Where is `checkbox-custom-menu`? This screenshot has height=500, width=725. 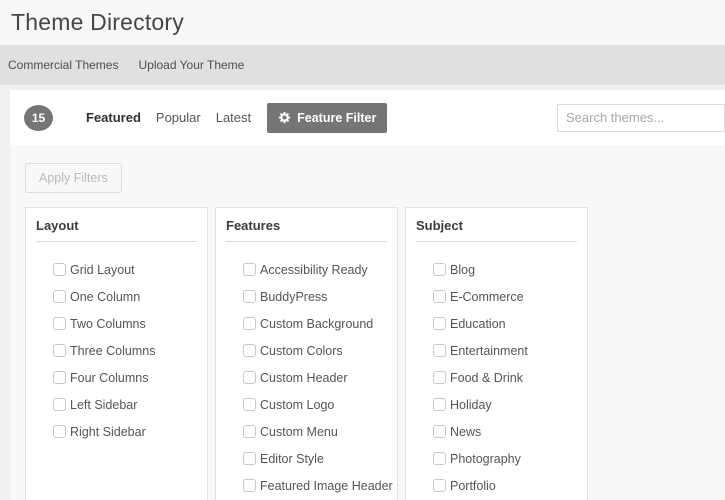
checkbox-custom-menu is located at coordinates (249, 431).